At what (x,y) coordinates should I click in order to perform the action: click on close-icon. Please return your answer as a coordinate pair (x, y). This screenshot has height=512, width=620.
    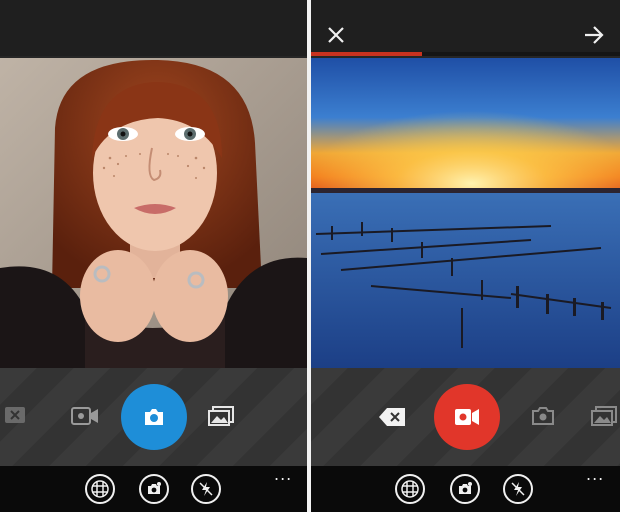
    Looking at the image, I should click on (336, 35).